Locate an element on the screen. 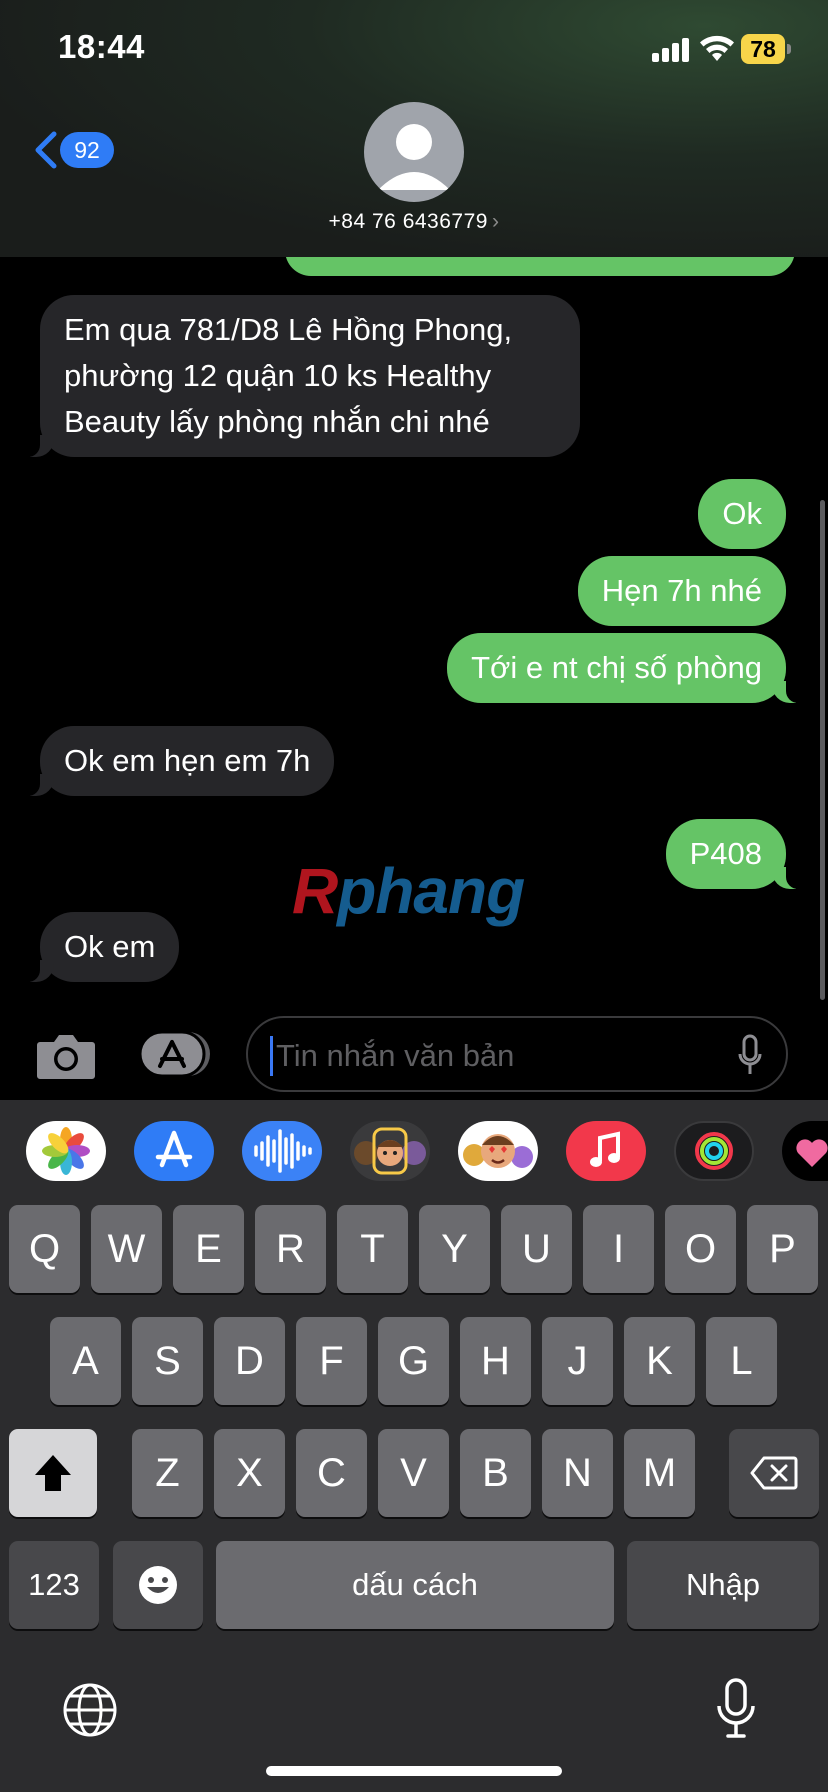 This screenshot has width=828, height=1792. emoji-key is located at coordinates (158, 1585).